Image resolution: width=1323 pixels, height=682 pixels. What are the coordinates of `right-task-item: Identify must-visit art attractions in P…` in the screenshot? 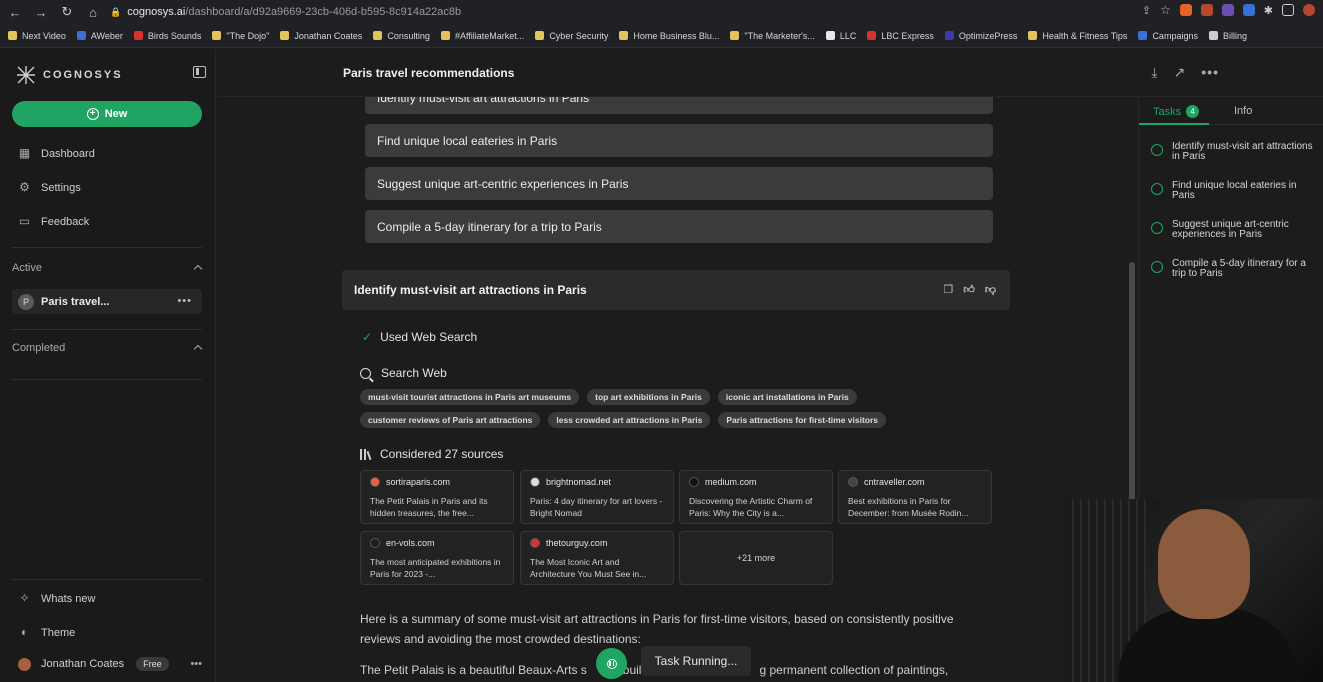 It's located at (1236, 152).